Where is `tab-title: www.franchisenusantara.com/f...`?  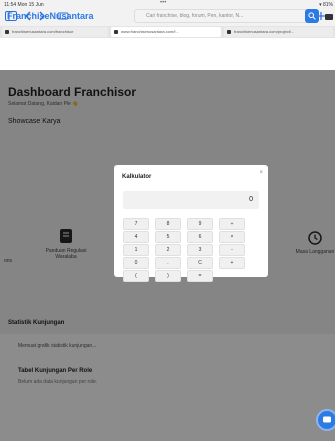 tab-title: www.franchisenusantara.com/f... is located at coordinates (150, 31).